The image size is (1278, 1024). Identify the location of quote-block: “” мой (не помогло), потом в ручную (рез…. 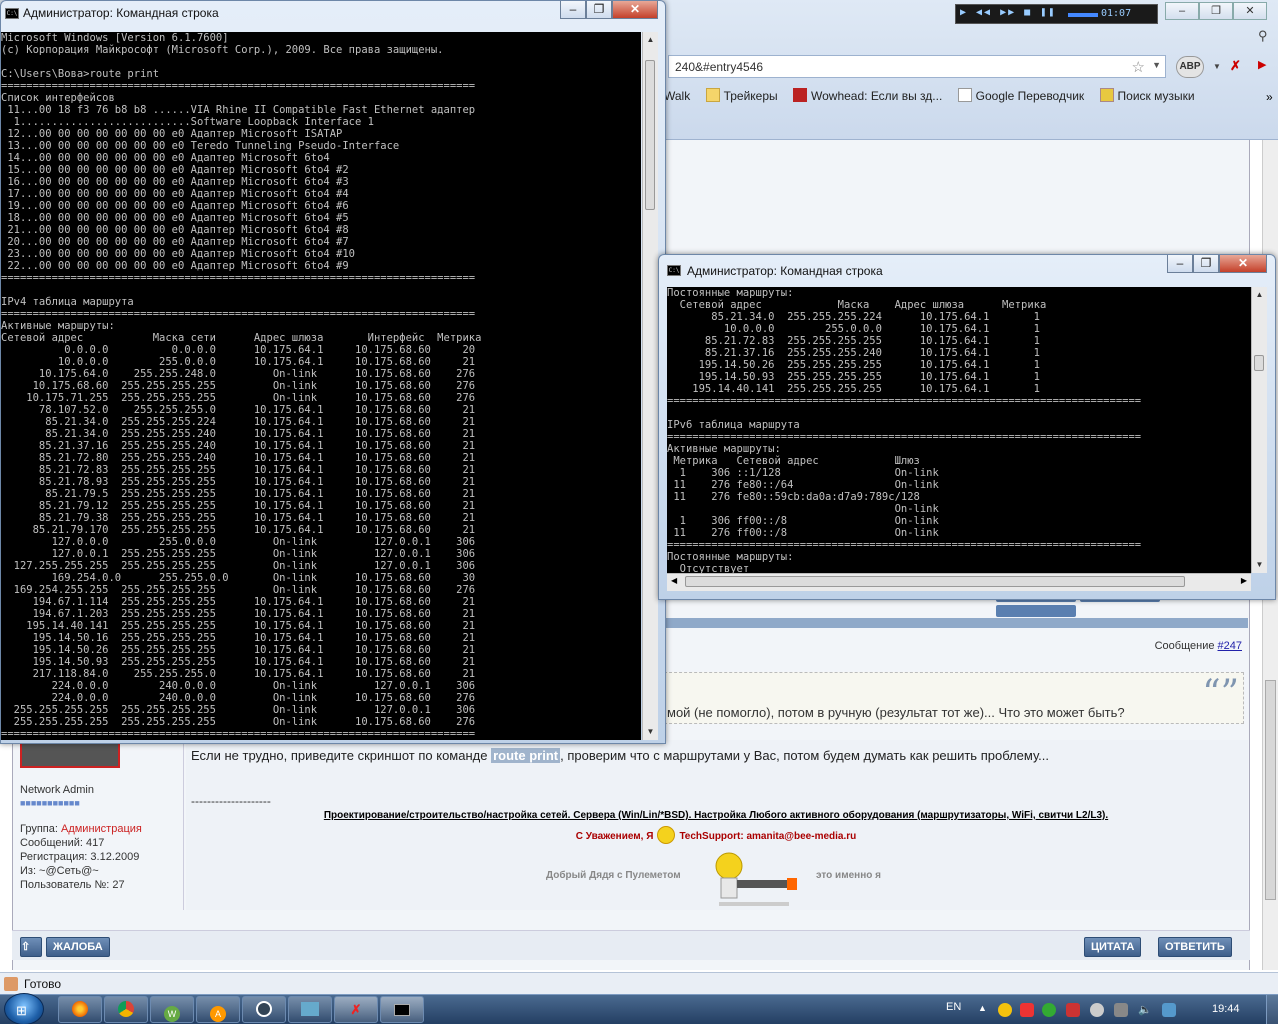
(954, 698).